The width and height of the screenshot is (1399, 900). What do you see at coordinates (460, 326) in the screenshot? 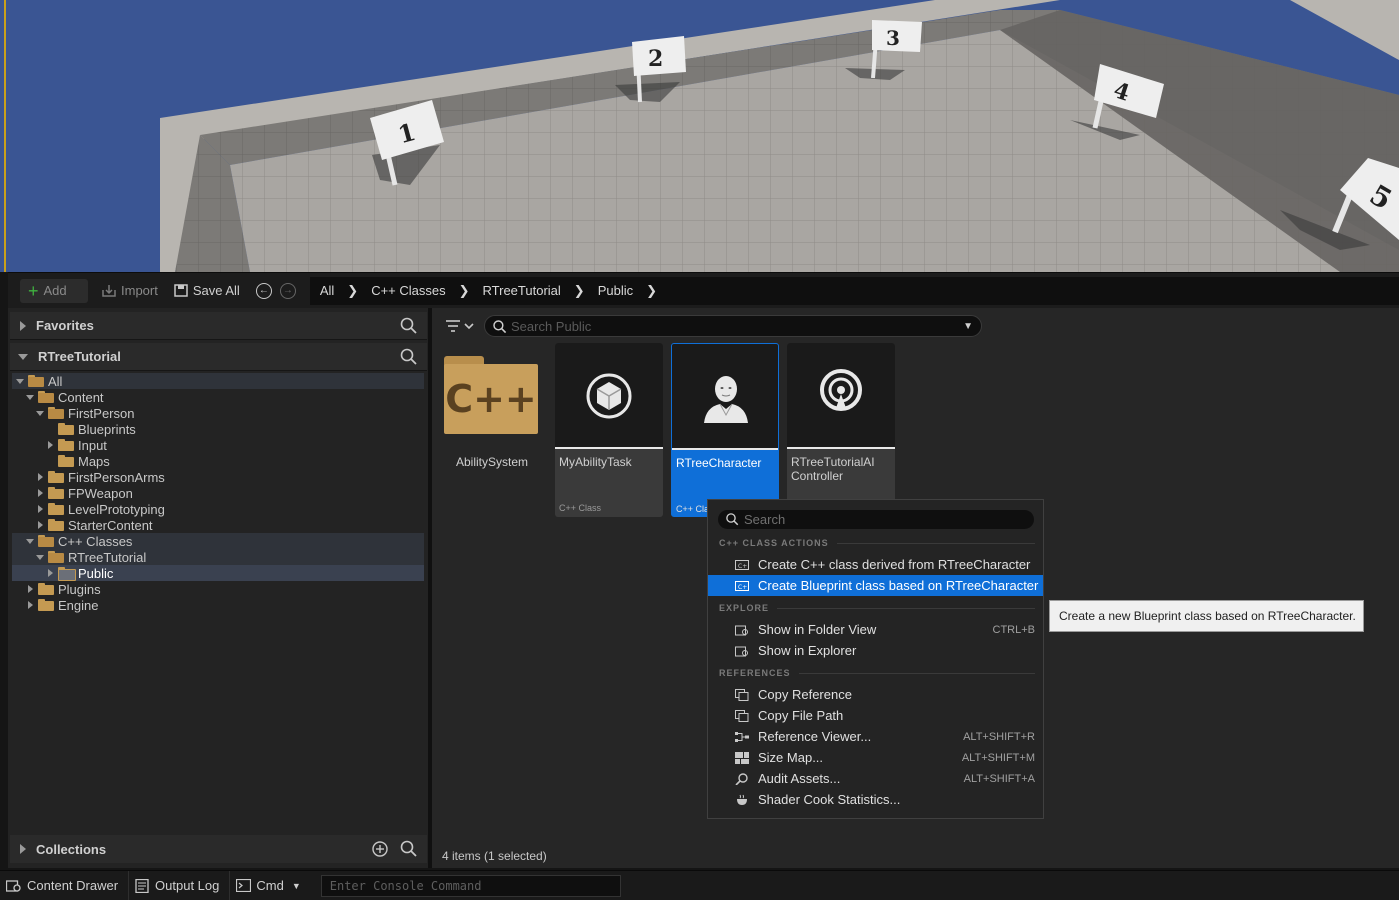
I see `filter-icon` at bounding box center [460, 326].